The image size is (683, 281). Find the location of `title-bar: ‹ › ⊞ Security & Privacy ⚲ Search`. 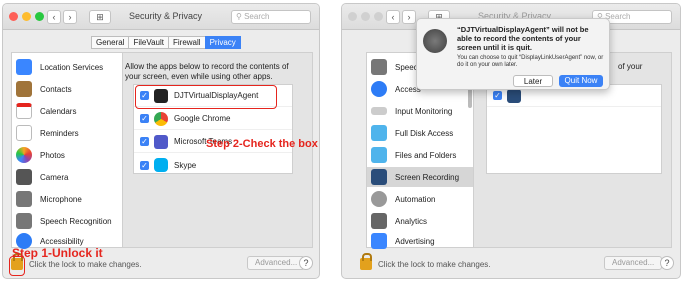

title-bar: ‹ › ⊞ Security & Privacy ⚲ Search is located at coordinates (161, 17).